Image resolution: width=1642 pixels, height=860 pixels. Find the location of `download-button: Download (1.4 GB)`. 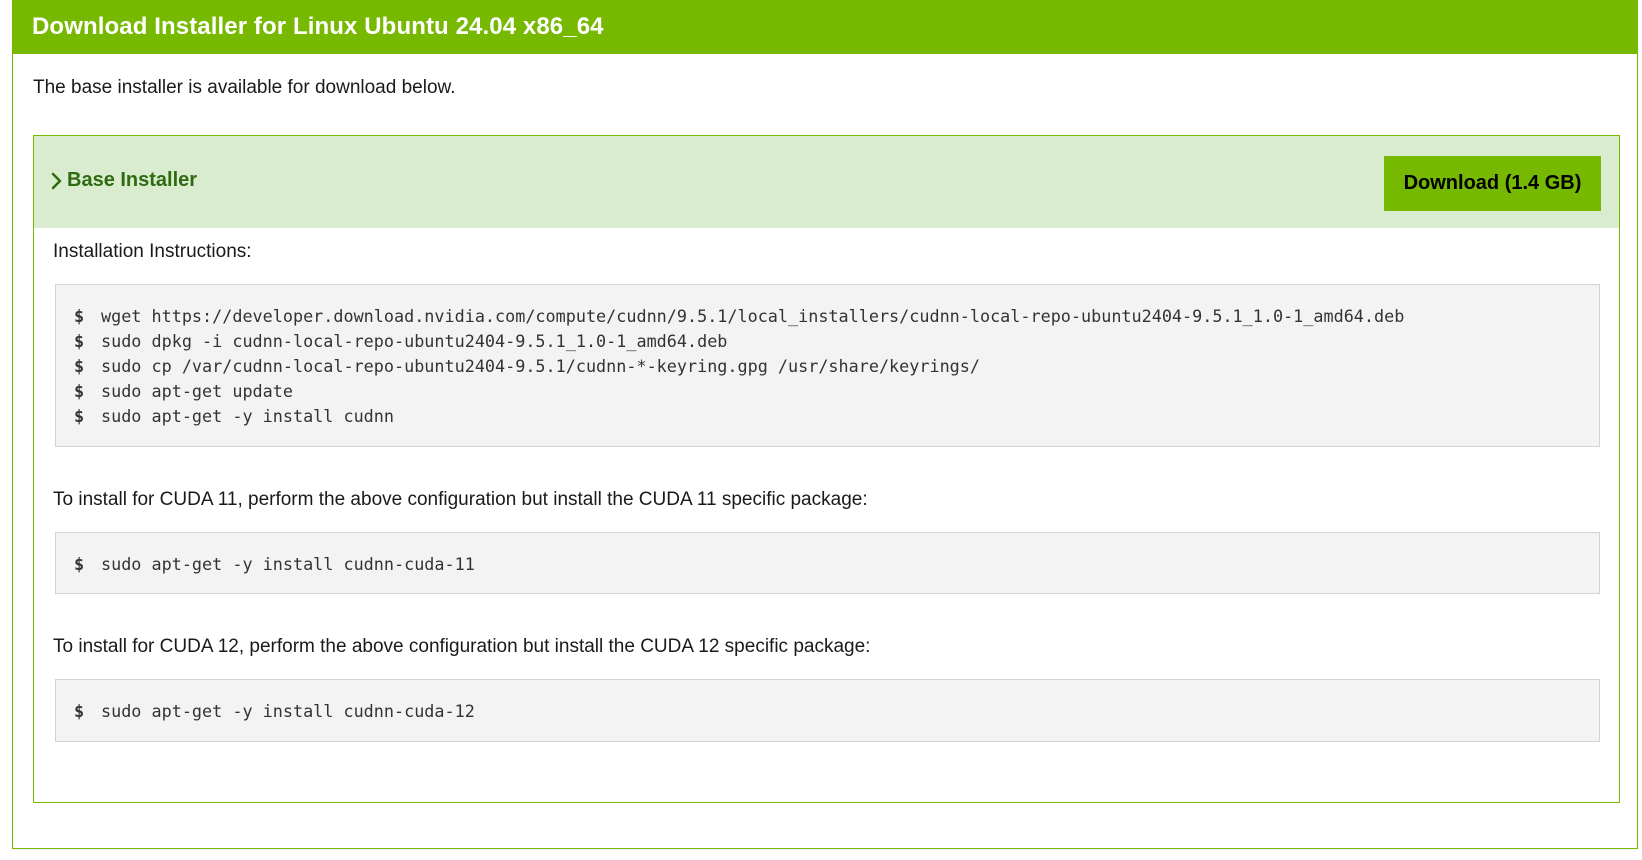

download-button: Download (1.4 GB) is located at coordinates (1492, 183).